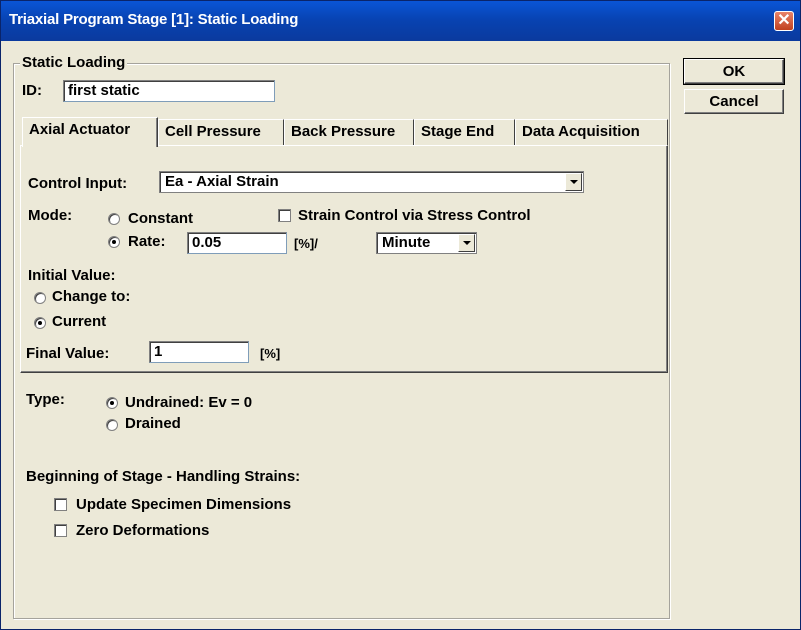 The width and height of the screenshot is (801, 630). What do you see at coordinates (188, 402) in the screenshot?
I see `undrained-label: Undrained: Ev = 0` at bounding box center [188, 402].